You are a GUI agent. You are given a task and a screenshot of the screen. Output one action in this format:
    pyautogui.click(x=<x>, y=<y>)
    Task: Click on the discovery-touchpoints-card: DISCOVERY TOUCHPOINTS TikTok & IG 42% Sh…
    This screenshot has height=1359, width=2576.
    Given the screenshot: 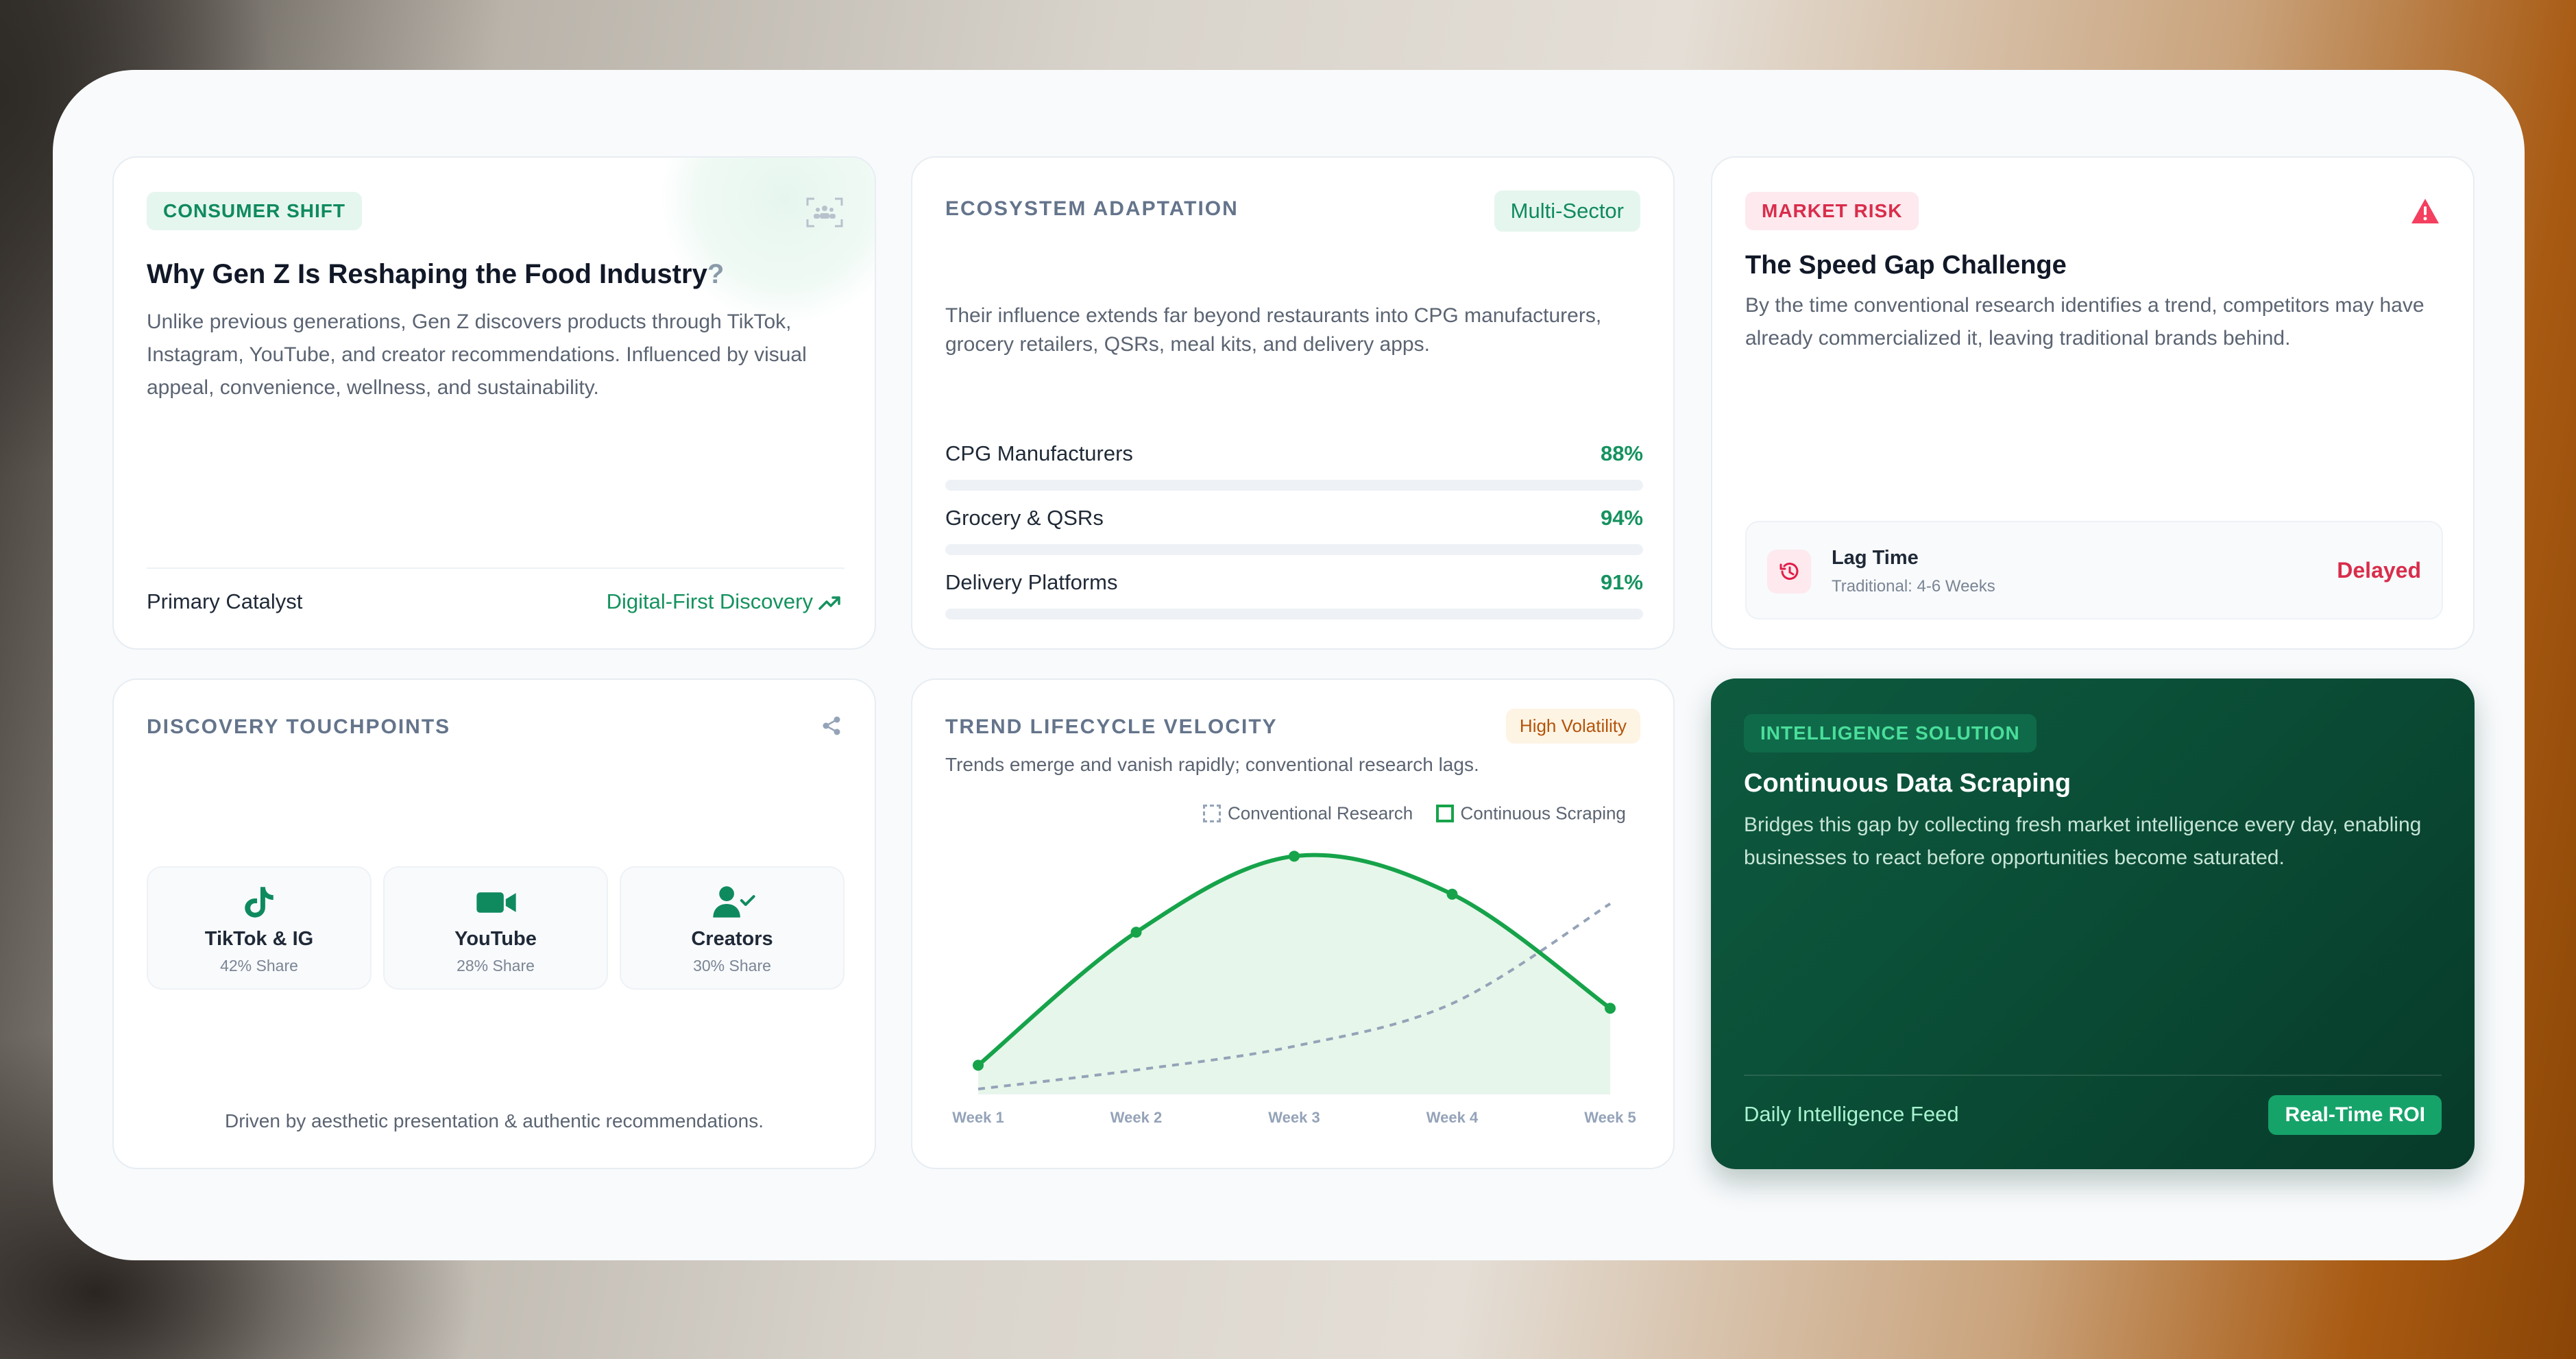 What is the action you would take?
    pyautogui.click(x=494, y=923)
    